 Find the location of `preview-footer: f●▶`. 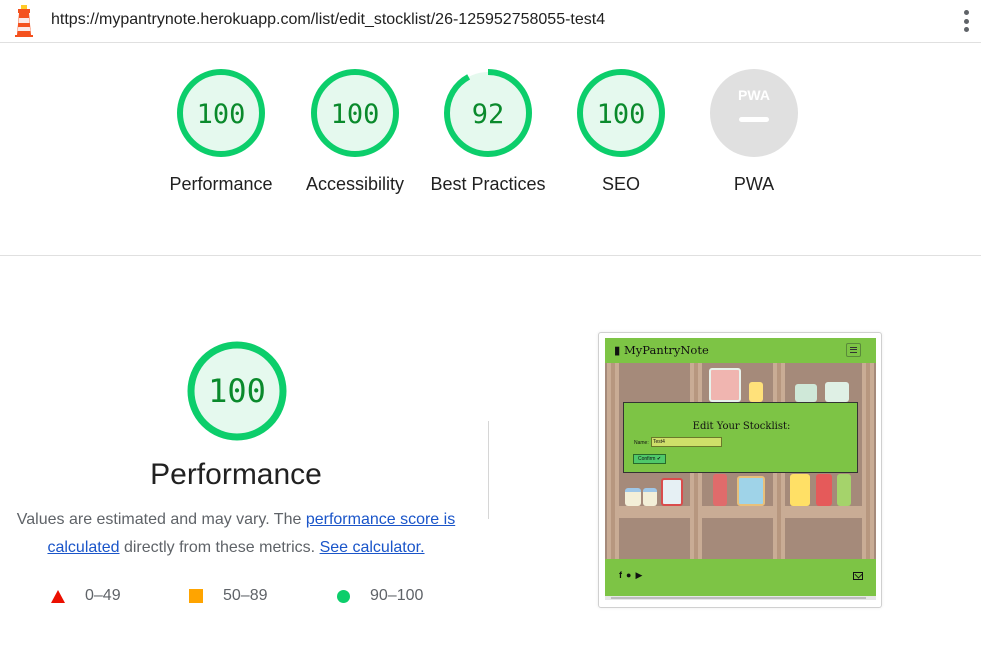

preview-footer: f●▶ is located at coordinates (740, 577).